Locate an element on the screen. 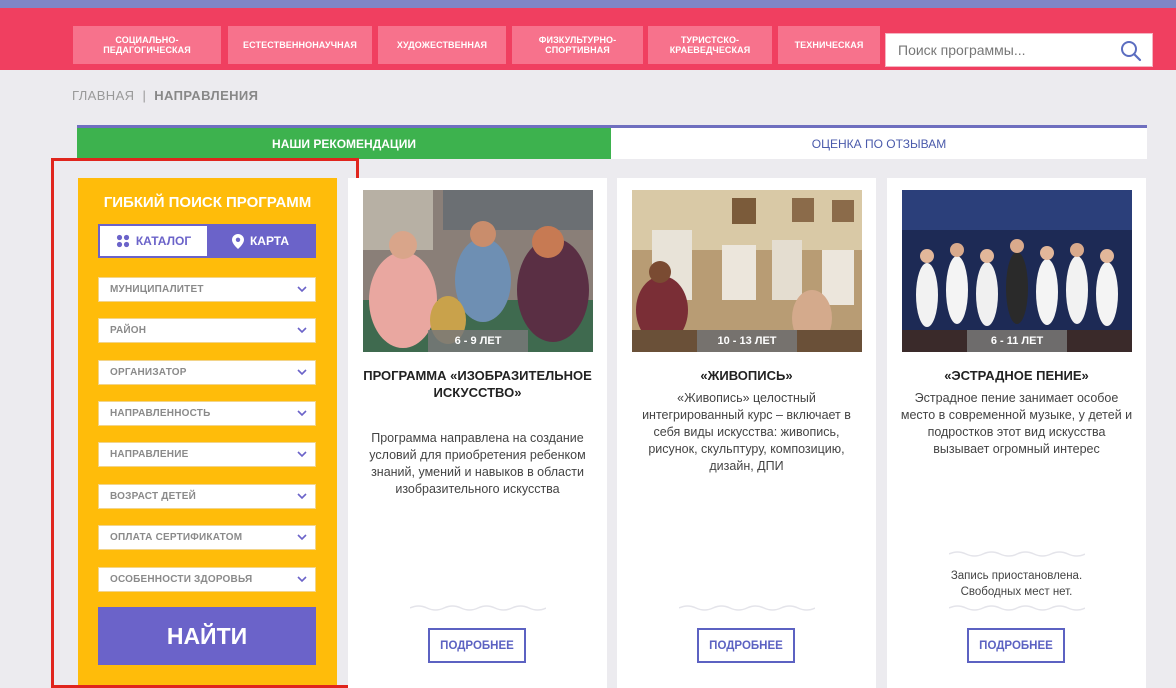 This screenshot has height=688, width=1176. filter-label: ОРГАНИЗАТОР is located at coordinates (148, 372).